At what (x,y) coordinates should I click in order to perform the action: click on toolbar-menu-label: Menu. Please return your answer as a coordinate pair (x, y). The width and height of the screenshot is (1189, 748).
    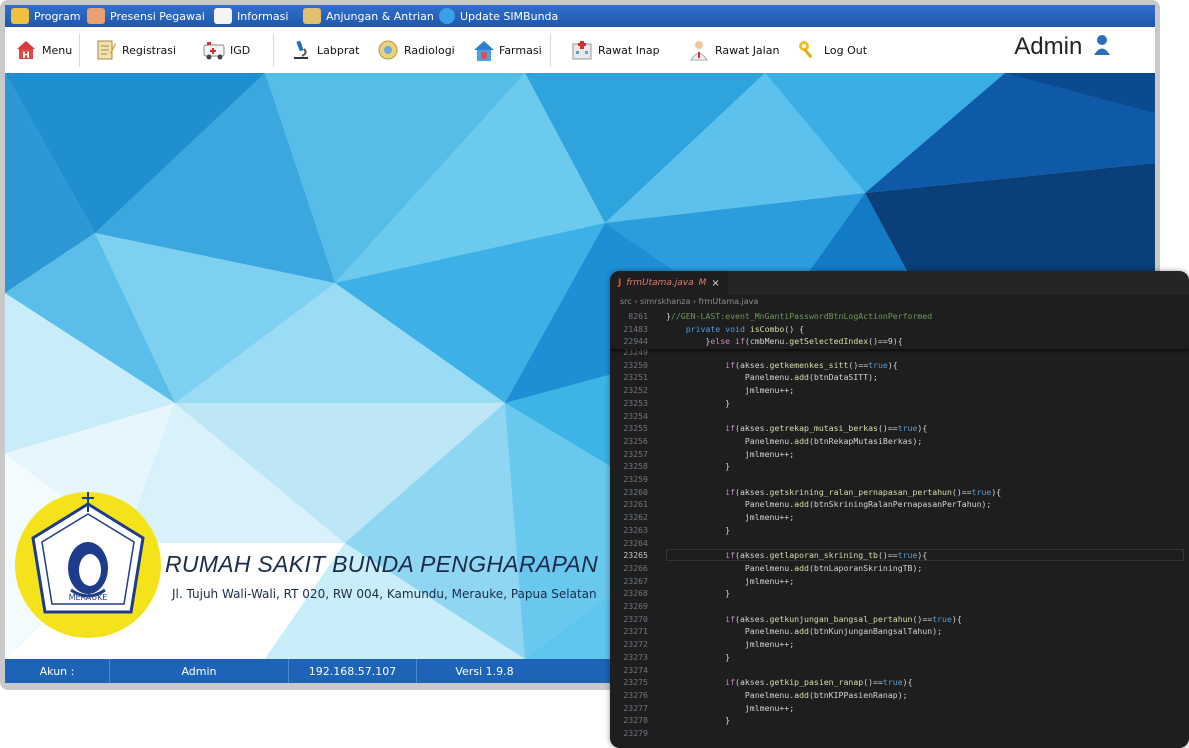
    Looking at the image, I should click on (57, 50).